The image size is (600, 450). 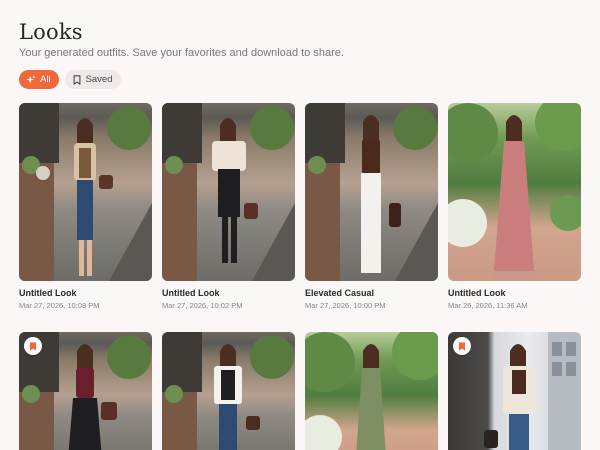 What do you see at coordinates (99, 79) in the screenshot?
I see `filter-saved-label: Saved` at bounding box center [99, 79].